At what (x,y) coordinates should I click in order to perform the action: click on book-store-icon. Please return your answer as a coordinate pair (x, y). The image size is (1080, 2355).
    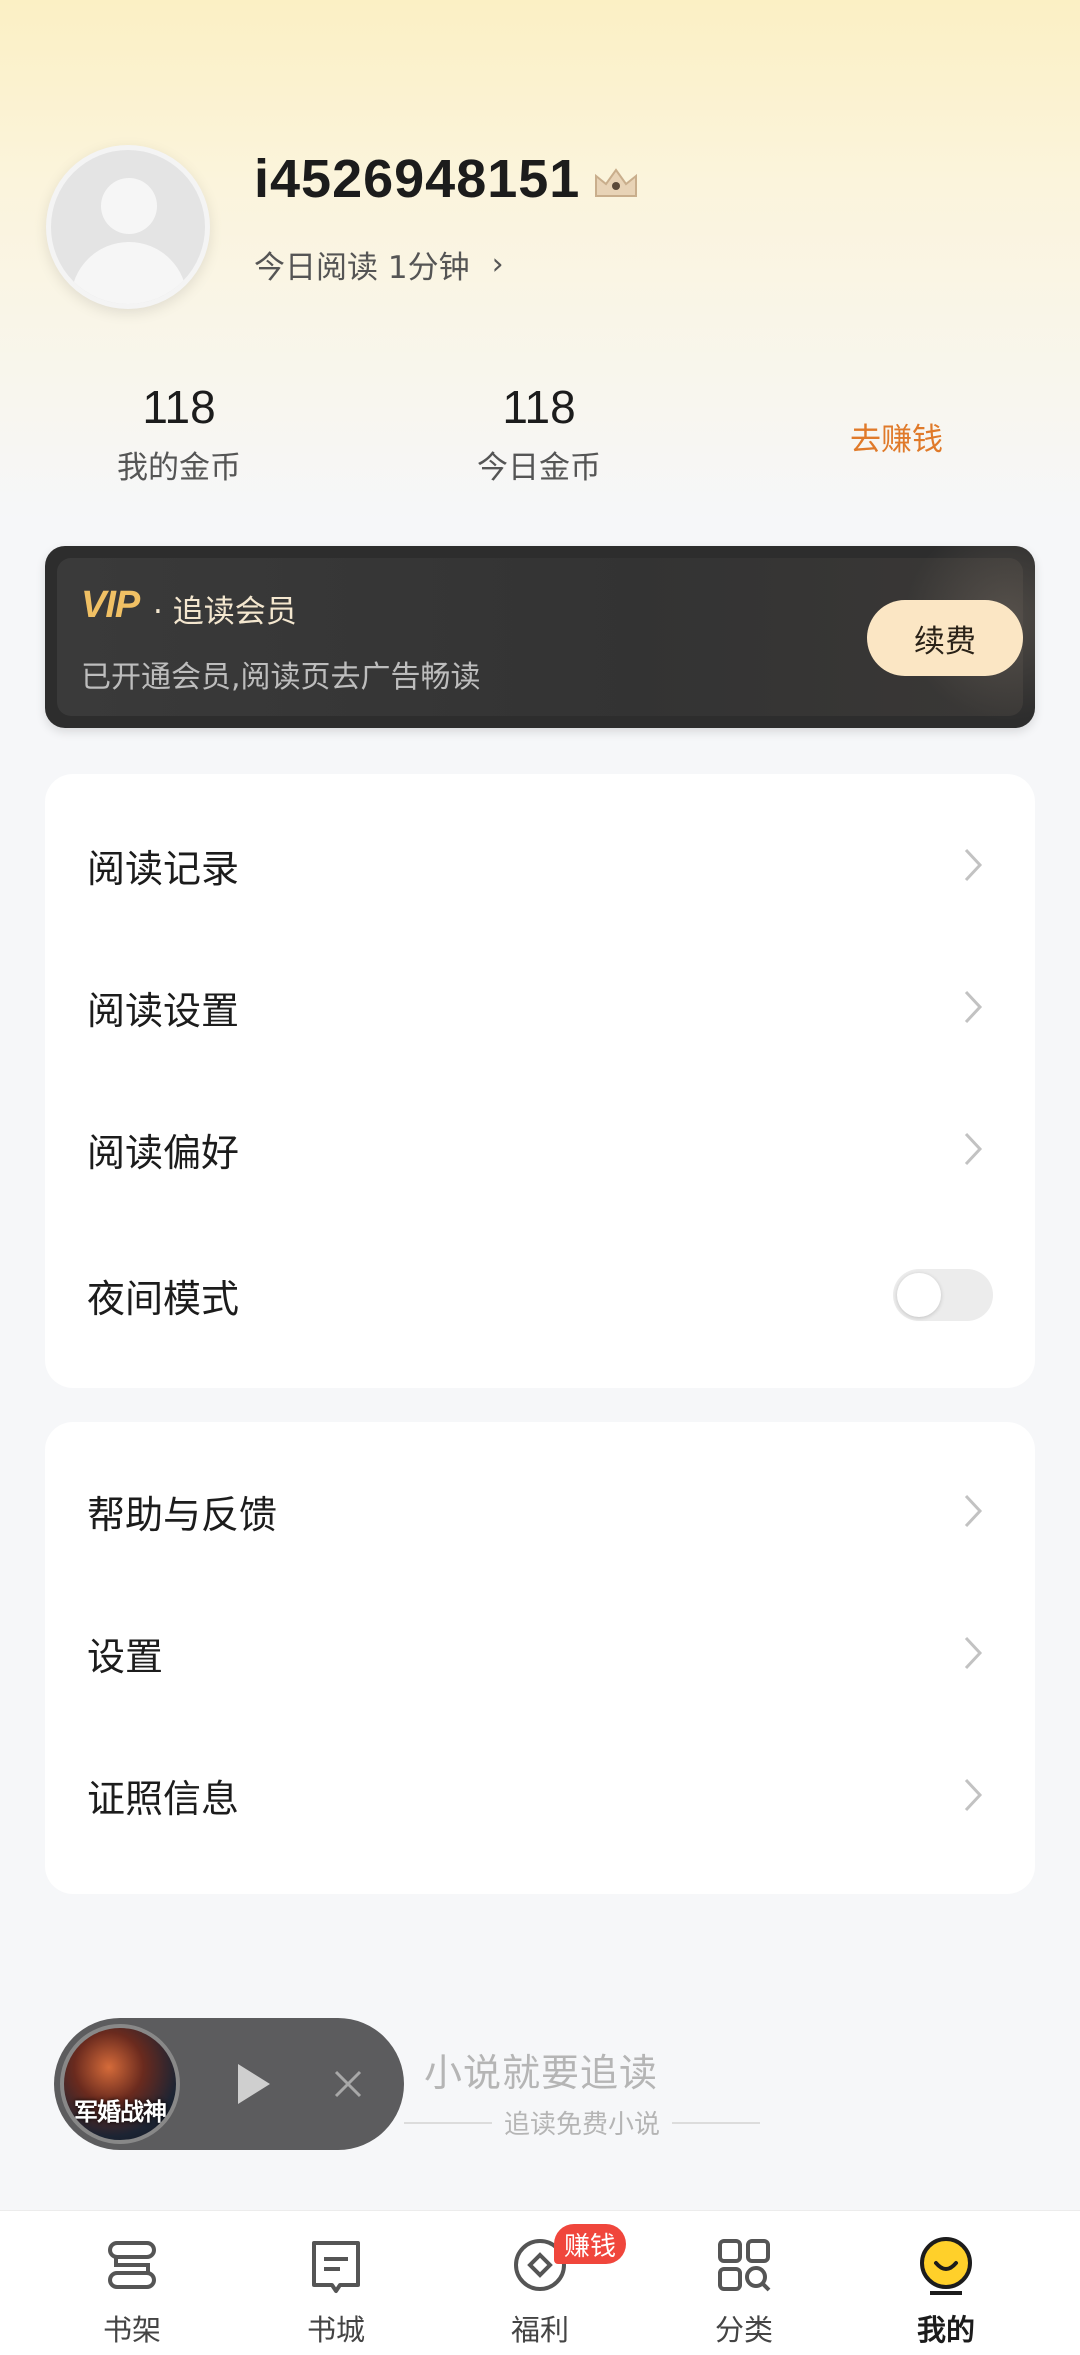
    Looking at the image, I should click on (336, 2267).